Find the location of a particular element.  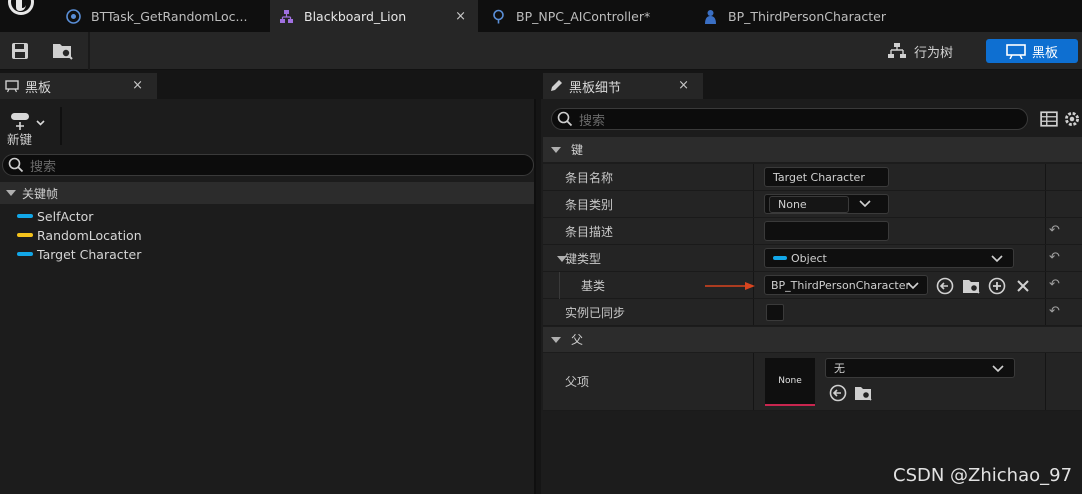

parent-asset-thumbnail: None is located at coordinates (790, 382).